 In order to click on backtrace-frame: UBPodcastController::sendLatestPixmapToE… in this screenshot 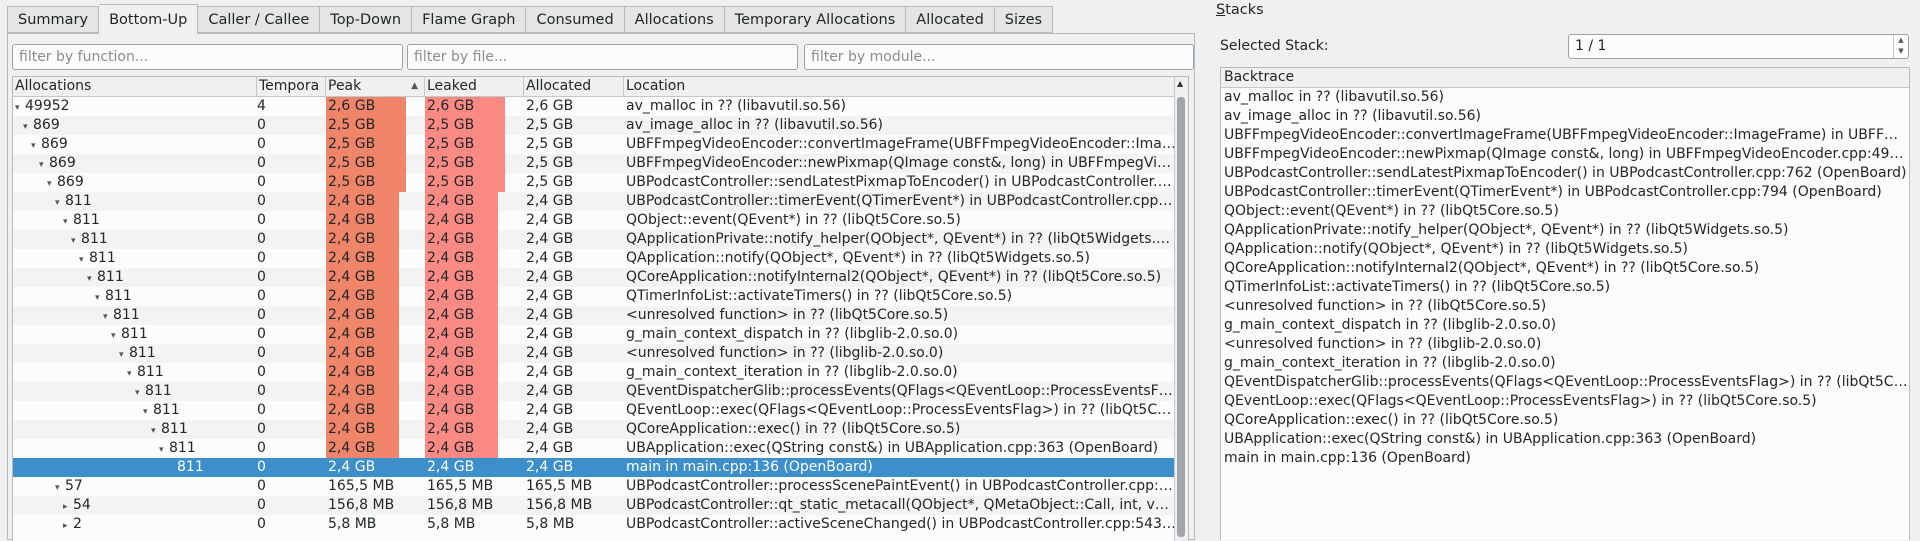, I will do `click(1565, 173)`.